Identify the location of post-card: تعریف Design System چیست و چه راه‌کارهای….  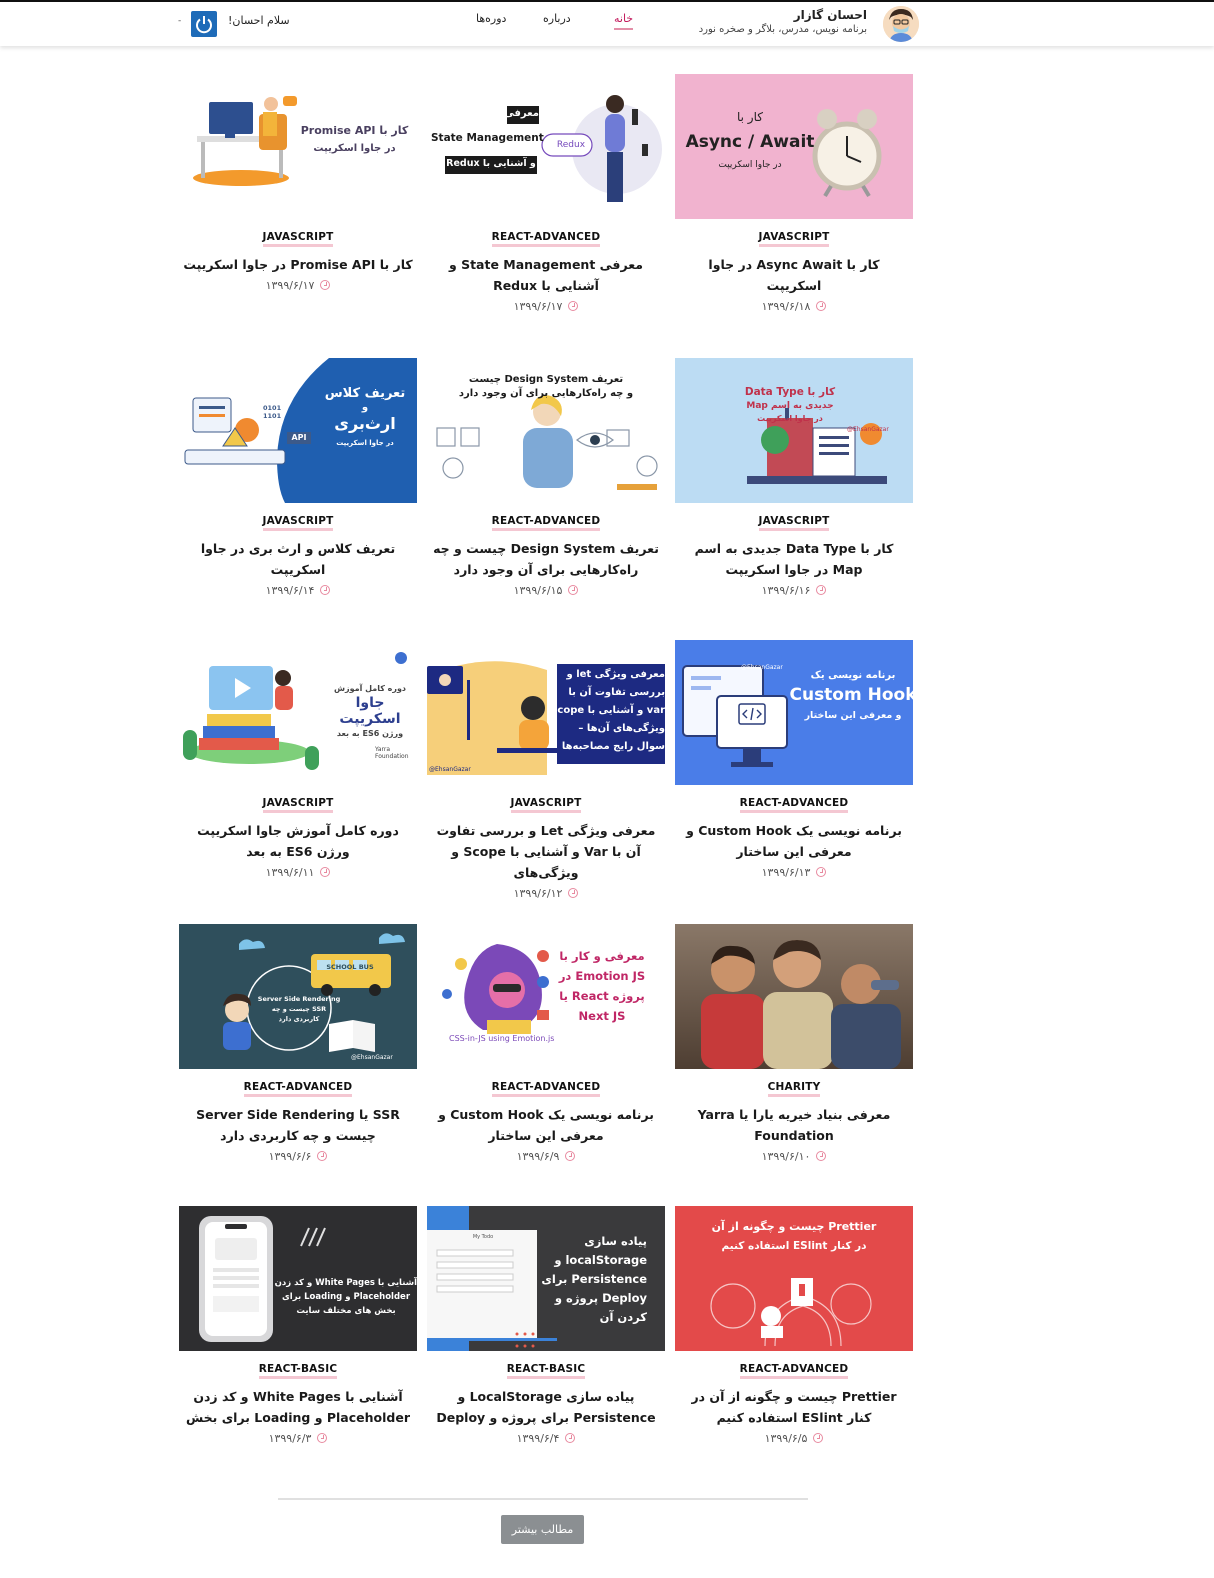
(546, 478).